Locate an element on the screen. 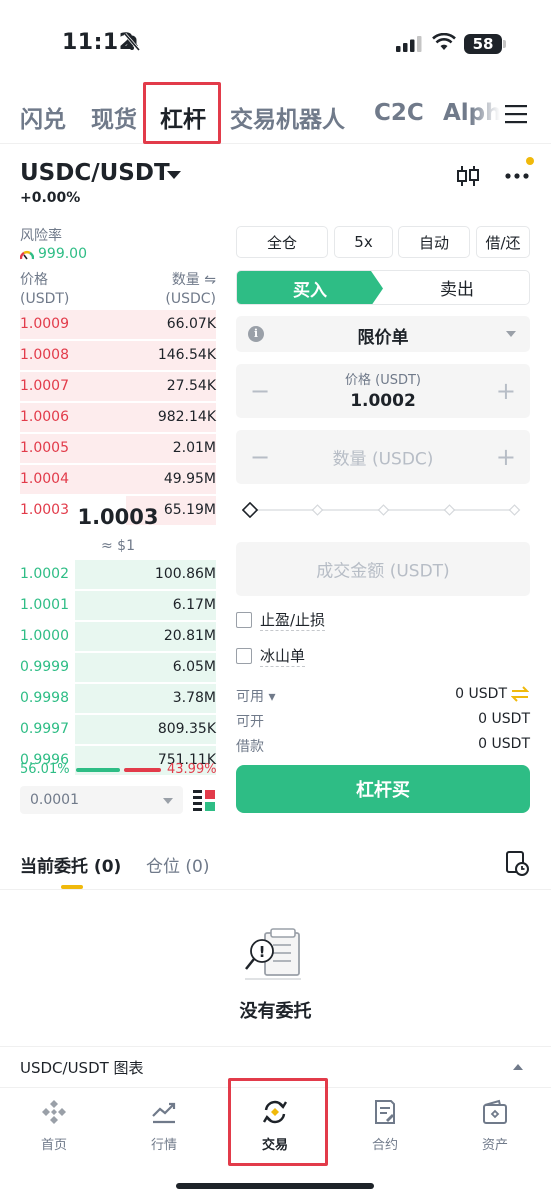  precision-value: 0.0001 is located at coordinates (54, 800).